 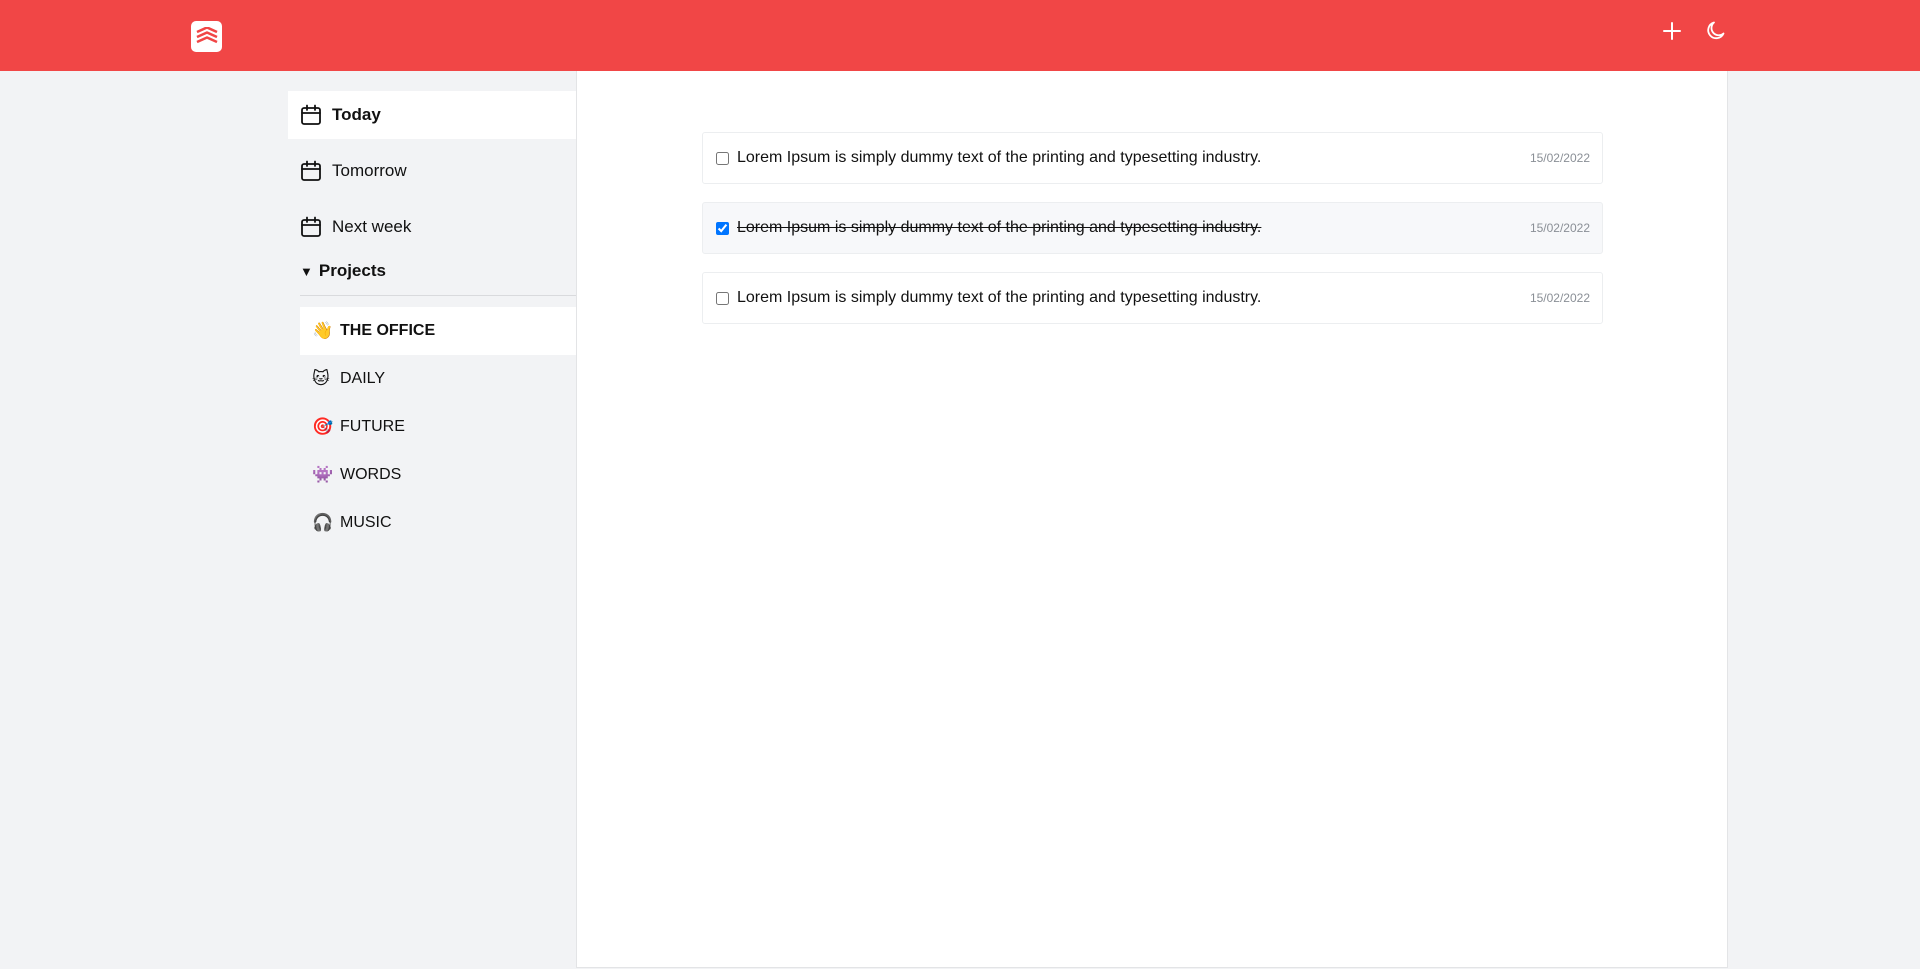 I want to click on plus-icon, so click(x=1672, y=33).